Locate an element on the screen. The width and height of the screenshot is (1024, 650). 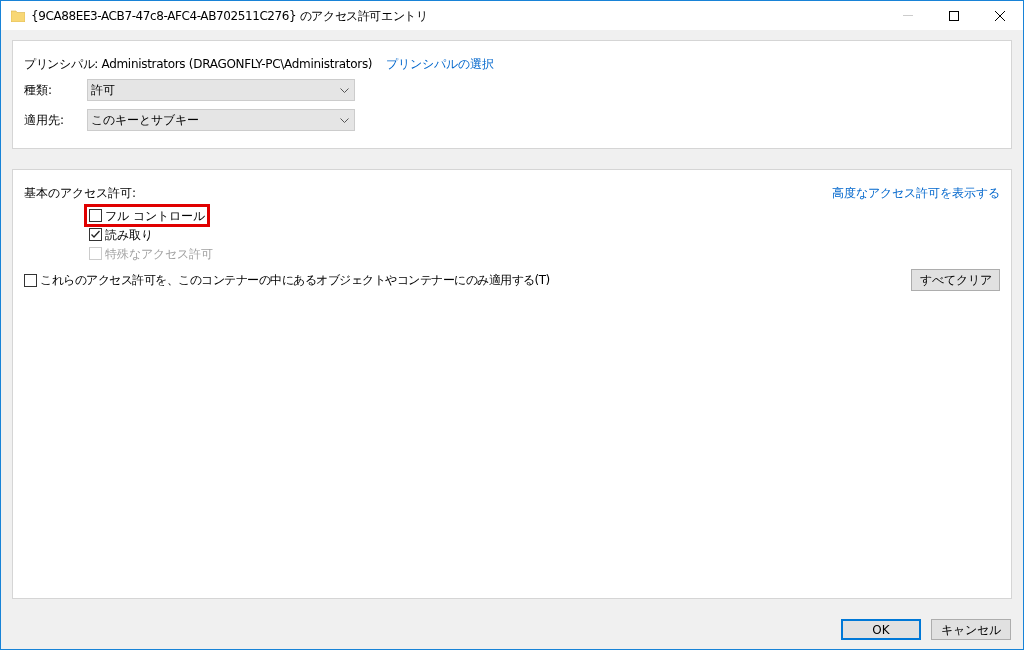
close-icon is located at coordinates (1000, 15).